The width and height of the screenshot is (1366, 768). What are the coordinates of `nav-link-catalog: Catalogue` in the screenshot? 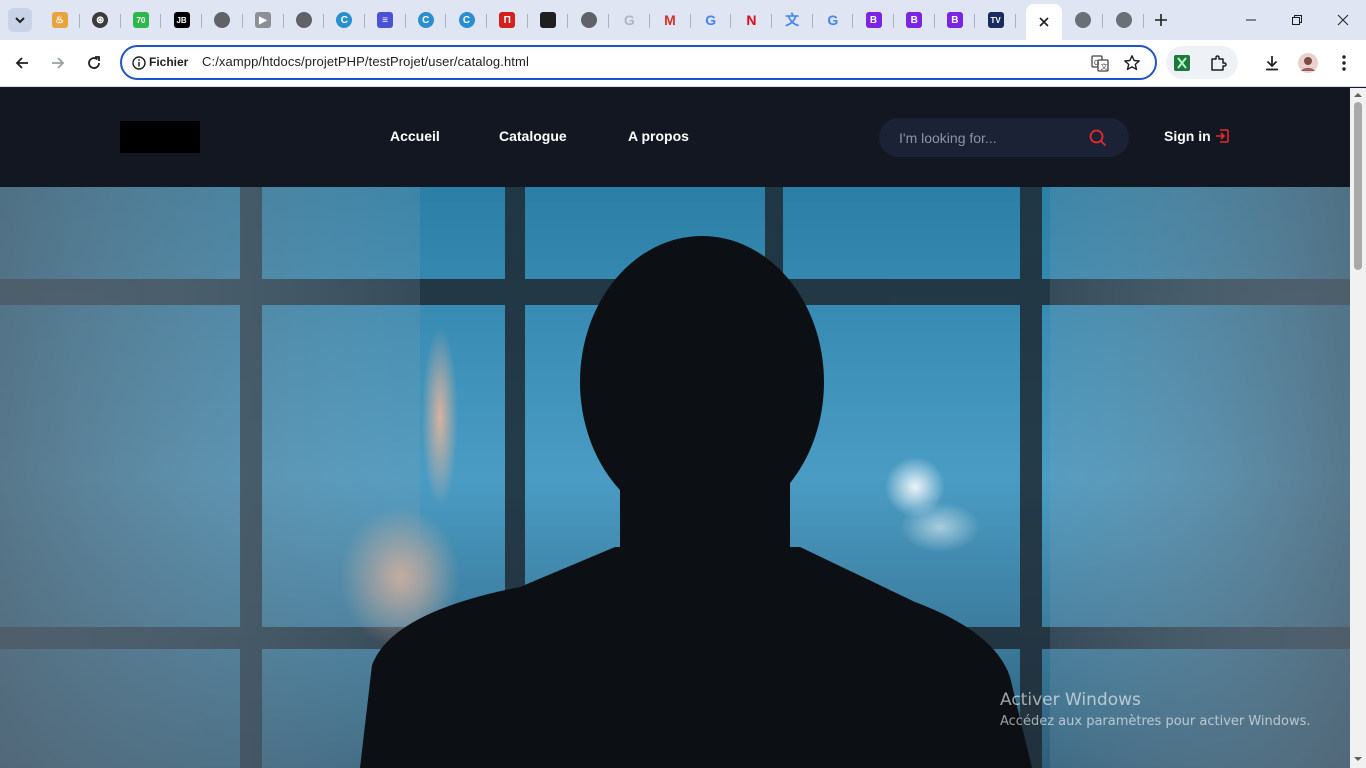 It's located at (533, 136).